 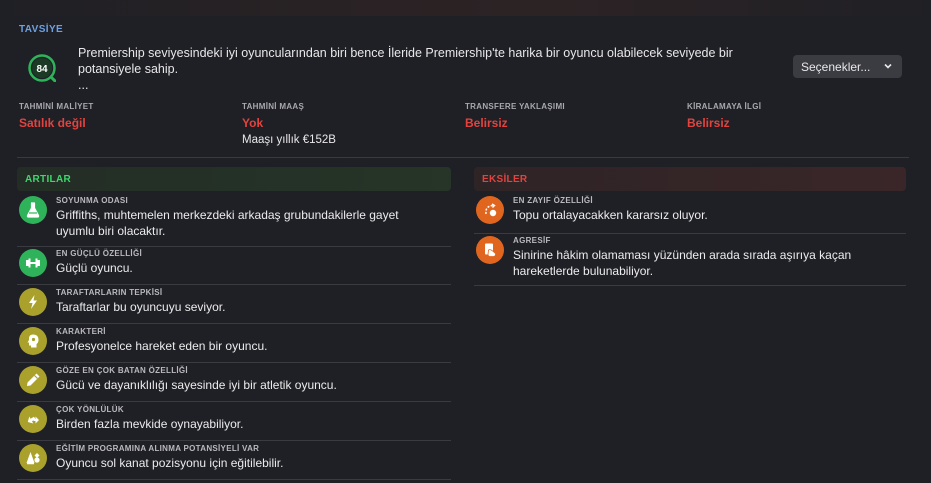 What do you see at coordinates (99, 253) in the screenshot?
I see `pros-item-title: EN GÜÇLÜ ÖZELLİĞİ` at bounding box center [99, 253].